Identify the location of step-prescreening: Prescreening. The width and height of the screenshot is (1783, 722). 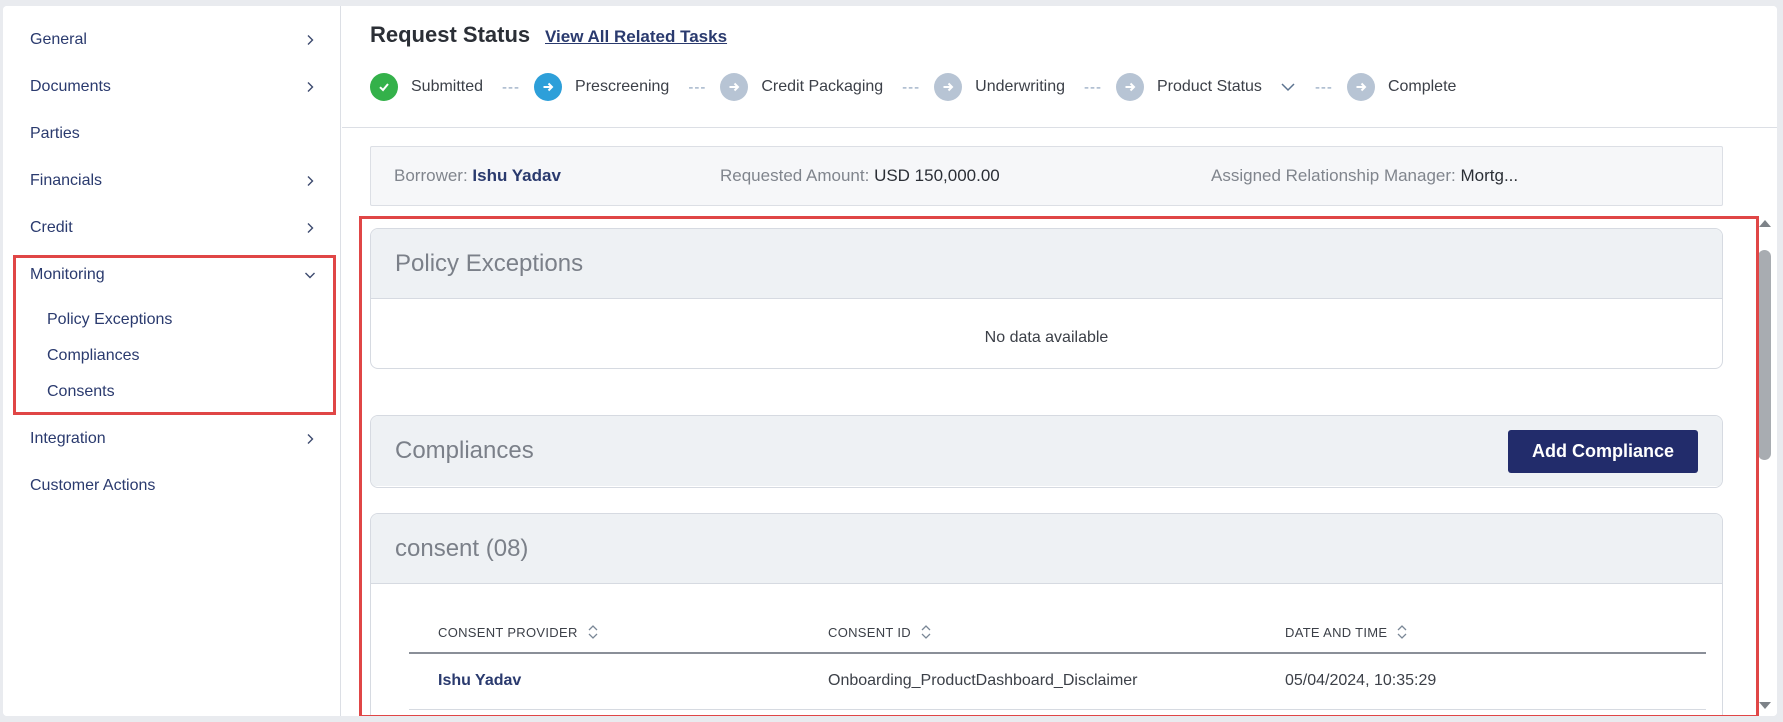
(601, 87).